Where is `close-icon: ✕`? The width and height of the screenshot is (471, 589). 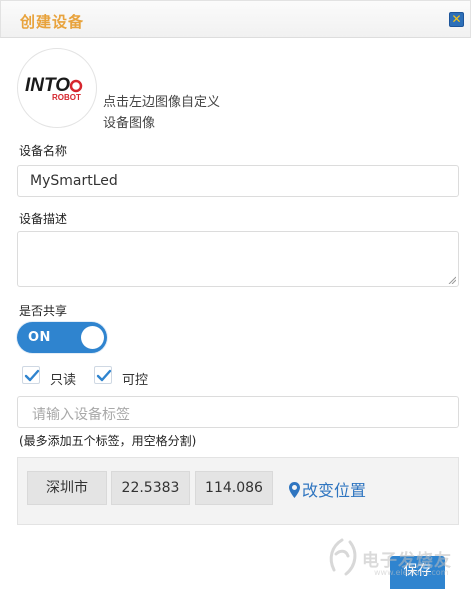
close-icon: ✕ is located at coordinates (456, 19).